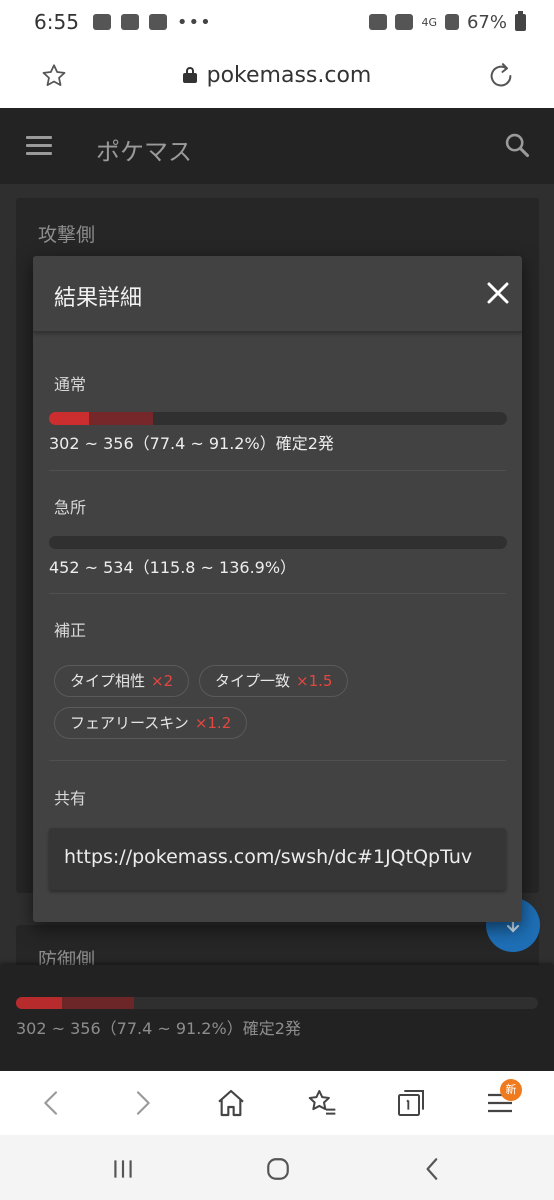 The image size is (554, 1200). What do you see at coordinates (277, 146) in the screenshot?
I see `app-bar: ポケマス` at bounding box center [277, 146].